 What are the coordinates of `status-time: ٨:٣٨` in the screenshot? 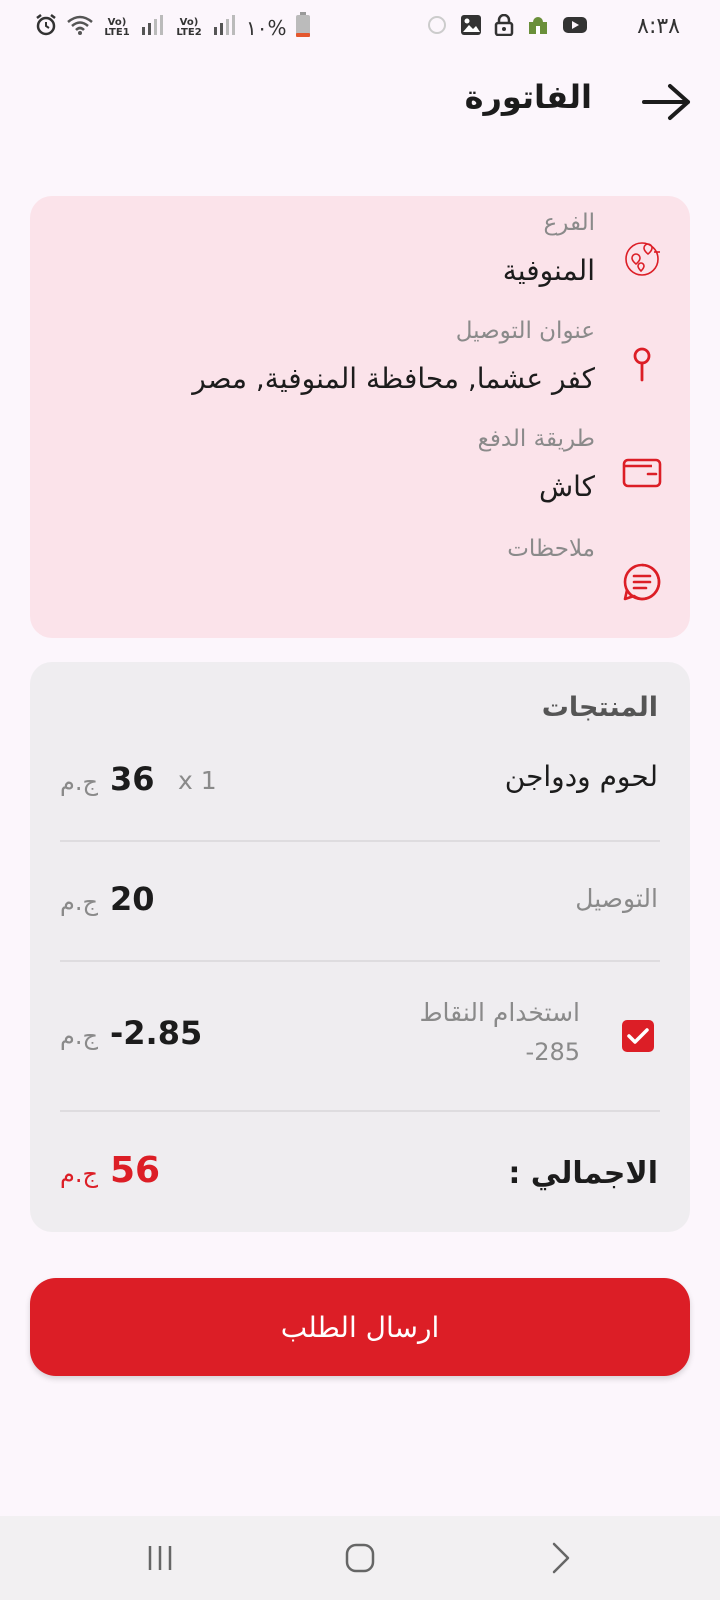 It's located at (658, 26).